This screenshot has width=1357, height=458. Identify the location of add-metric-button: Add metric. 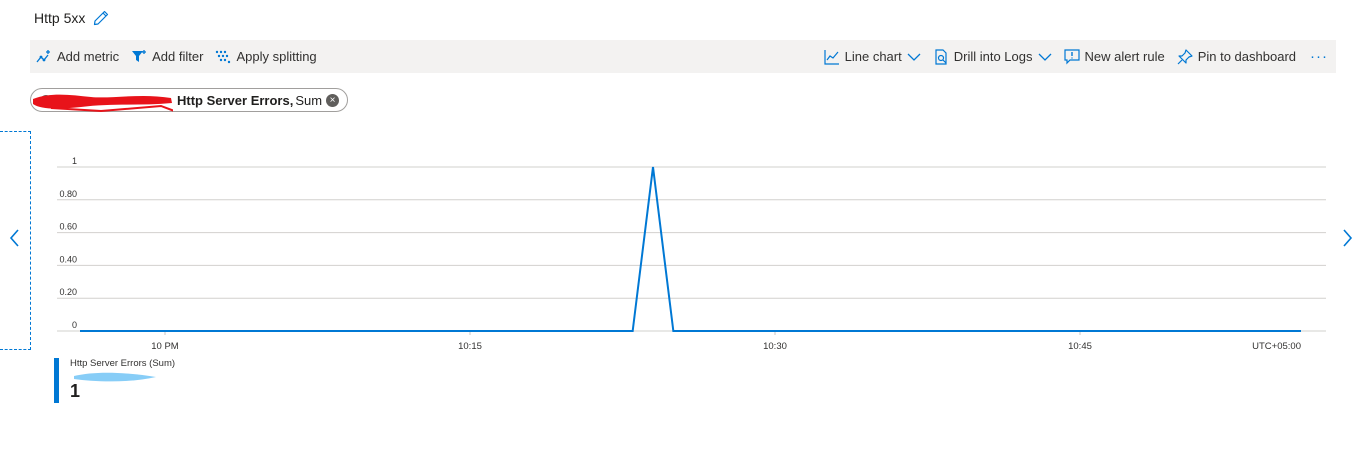
(77, 56).